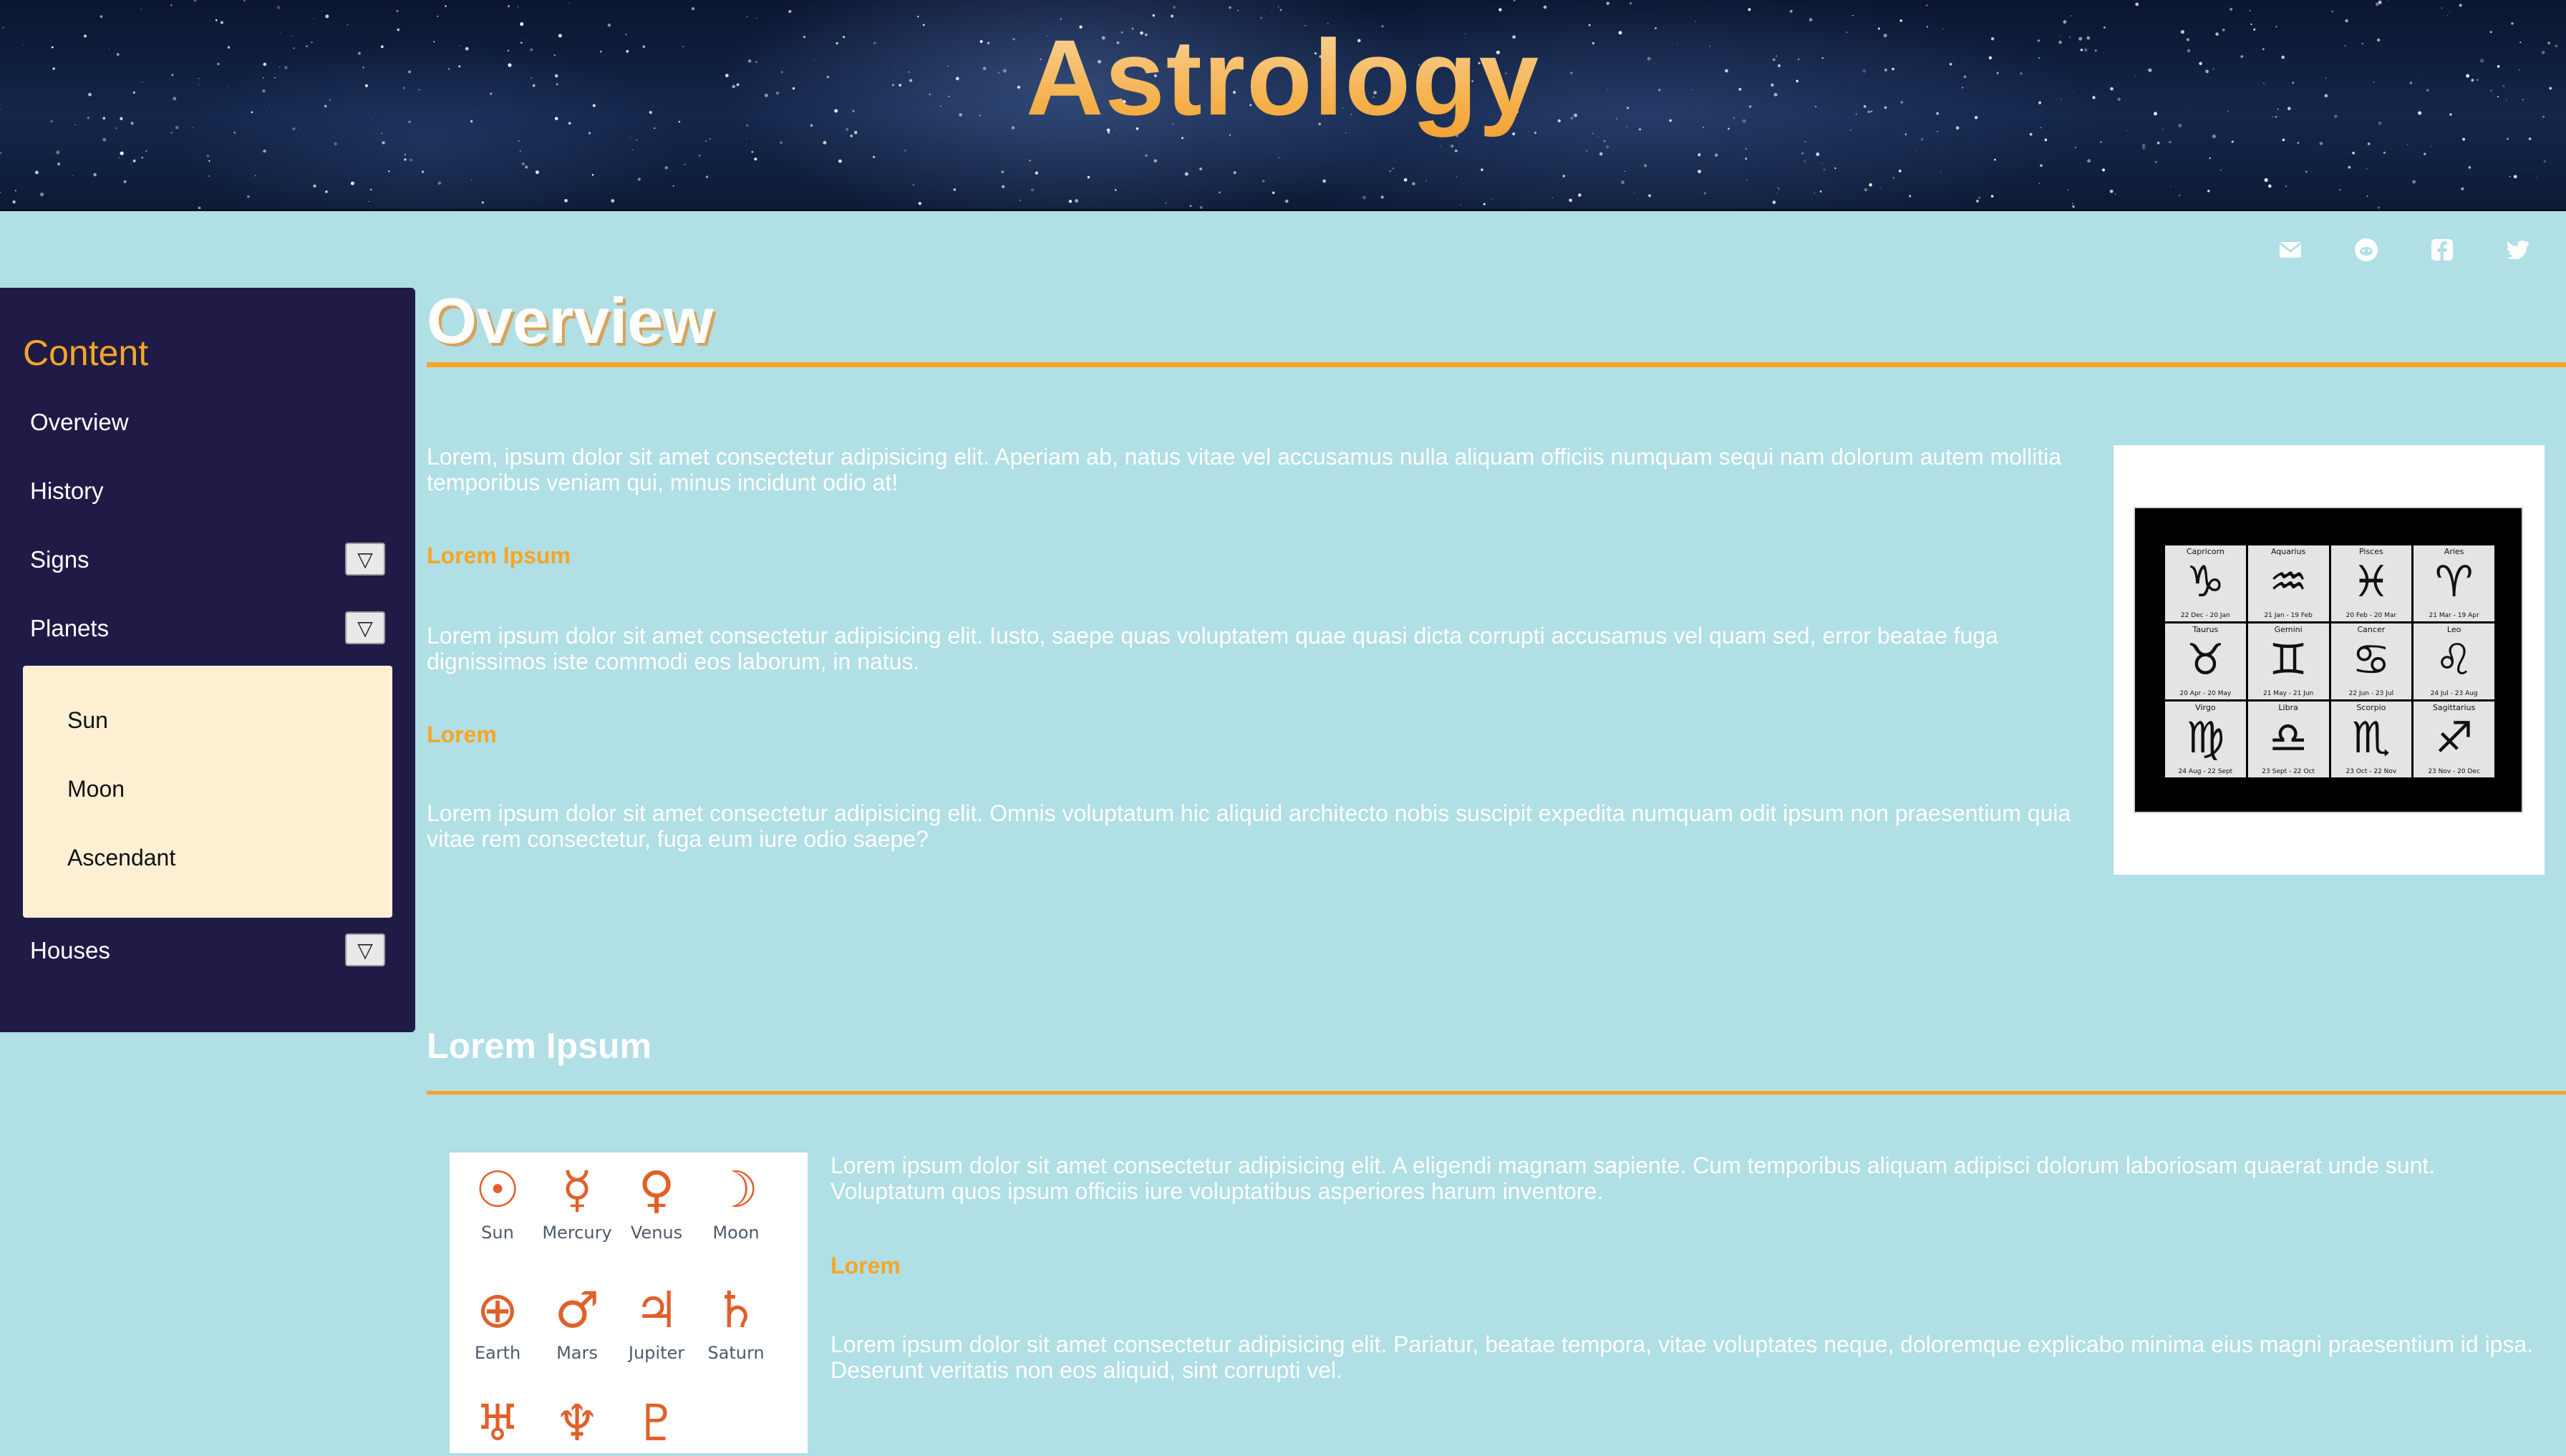 The image size is (2566, 1456). What do you see at coordinates (2288, 707) in the screenshot?
I see `zodiac-name: Libra` at bounding box center [2288, 707].